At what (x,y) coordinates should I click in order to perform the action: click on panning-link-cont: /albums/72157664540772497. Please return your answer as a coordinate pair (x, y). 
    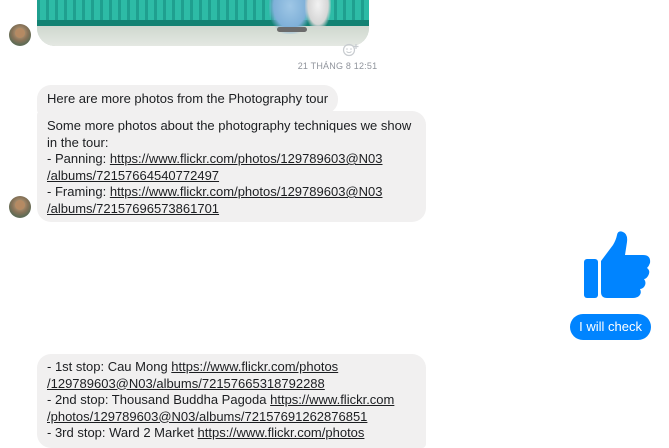
    Looking at the image, I should click on (133, 175).